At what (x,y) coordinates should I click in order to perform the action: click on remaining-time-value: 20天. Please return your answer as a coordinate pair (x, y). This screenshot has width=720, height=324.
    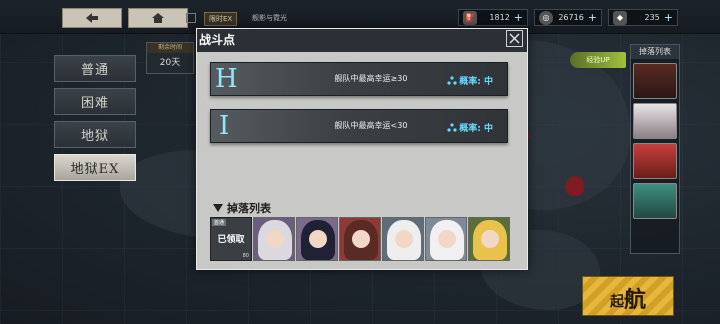
    Looking at the image, I should click on (170, 63).